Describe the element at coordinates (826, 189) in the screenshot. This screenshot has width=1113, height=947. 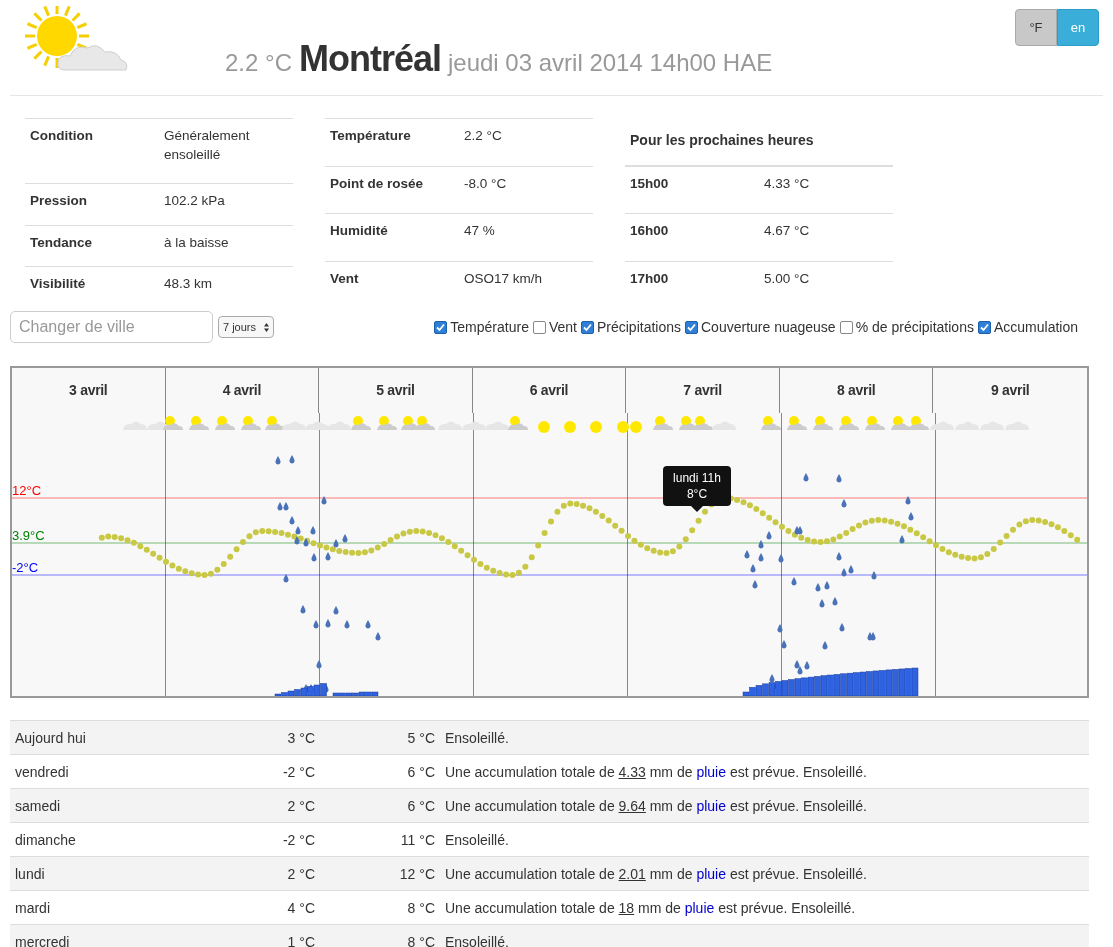
I see `hour-value: 4.33 °C` at that location.